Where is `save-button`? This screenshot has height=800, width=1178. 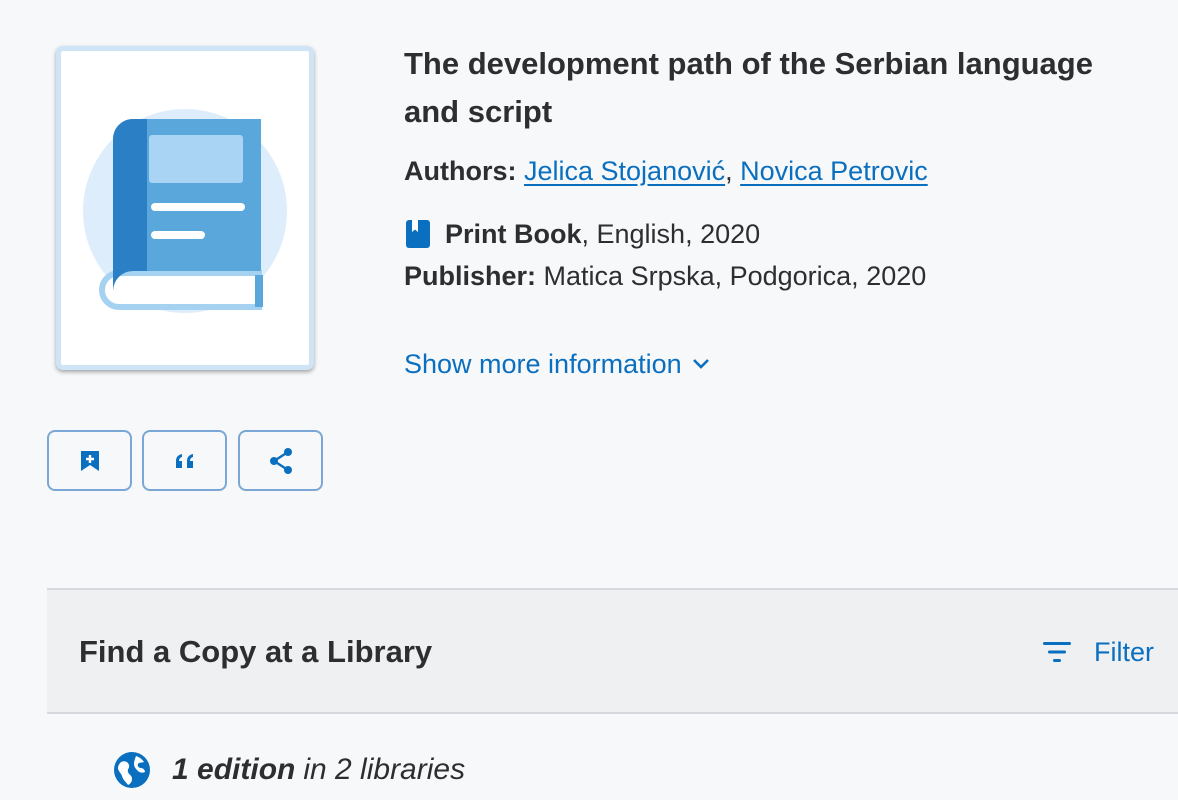
save-button is located at coordinates (89, 460).